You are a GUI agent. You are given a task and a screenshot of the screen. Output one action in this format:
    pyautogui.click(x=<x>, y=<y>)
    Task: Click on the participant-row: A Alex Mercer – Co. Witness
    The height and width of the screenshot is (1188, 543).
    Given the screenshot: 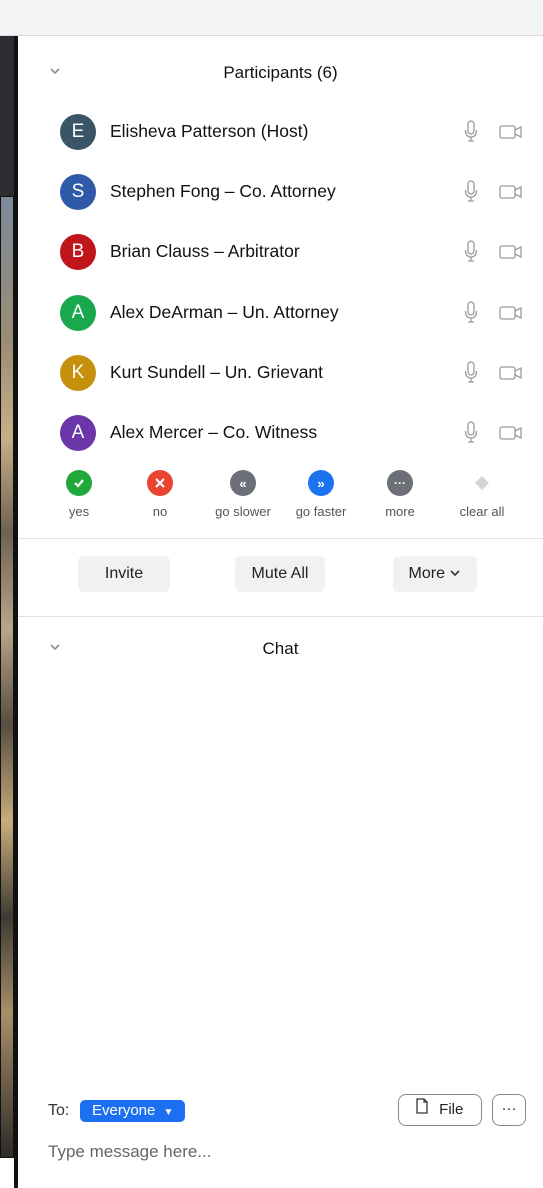 What is the action you would take?
    pyautogui.click(x=280, y=433)
    